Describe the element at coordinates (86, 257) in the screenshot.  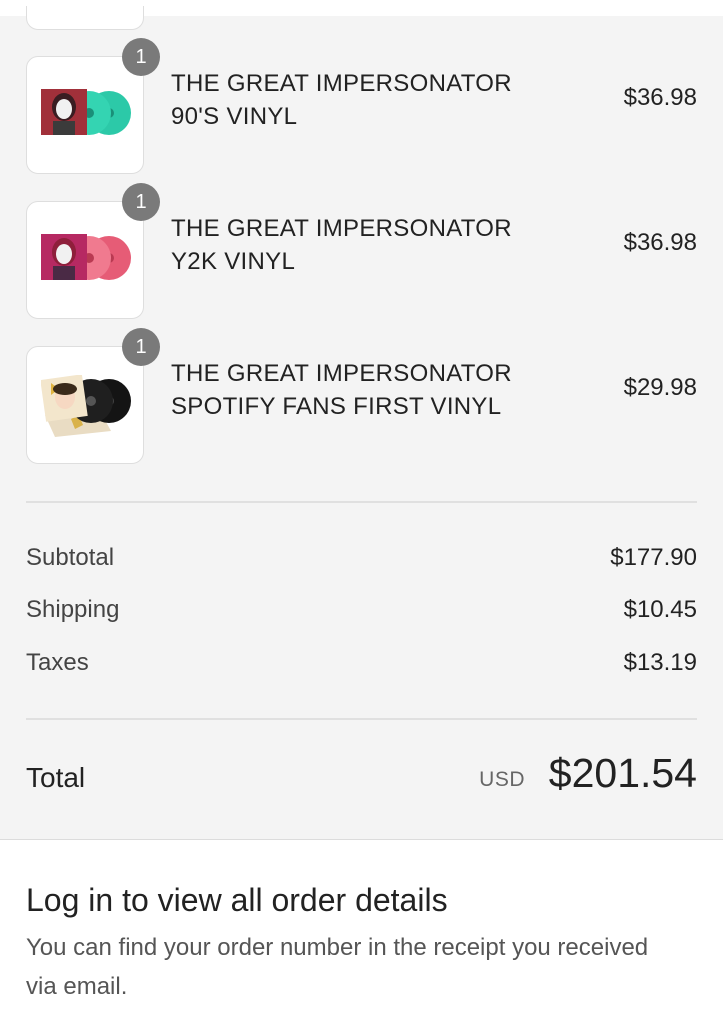
I see `album-cover-with-pink-vinyl-icon` at that location.